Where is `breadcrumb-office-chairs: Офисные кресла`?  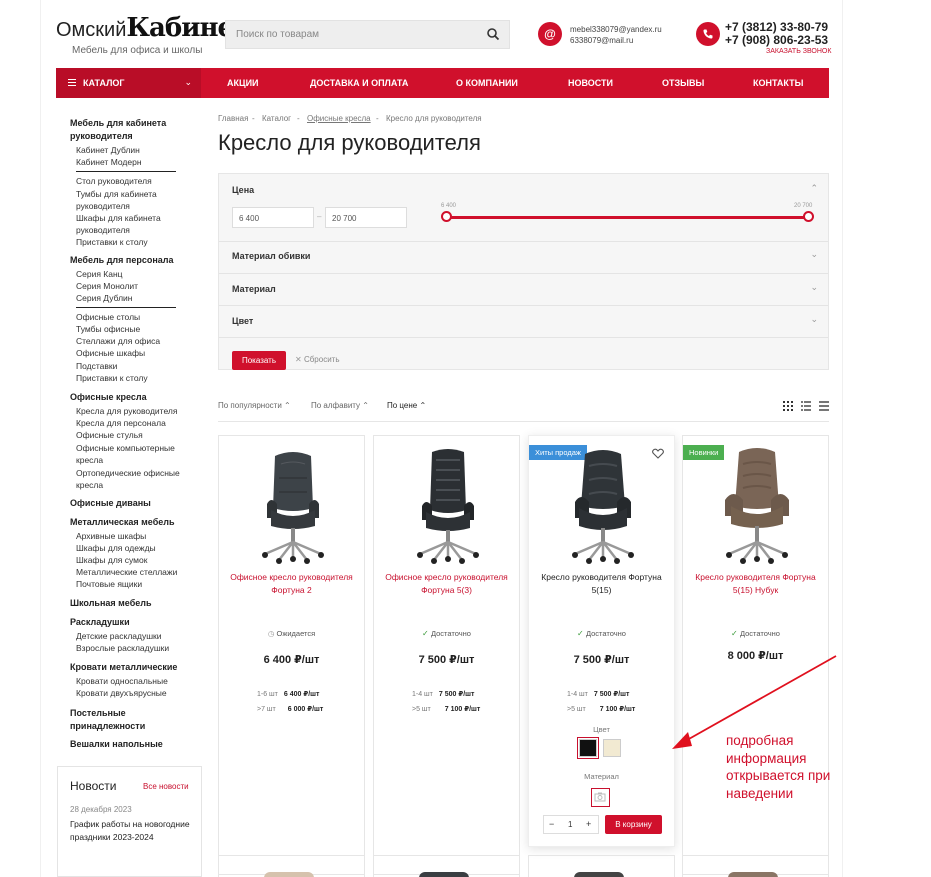 breadcrumb-office-chairs: Офисные кресла is located at coordinates (339, 118).